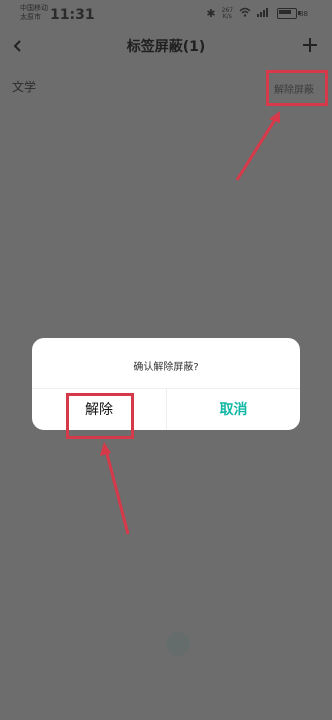 This screenshot has height=720, width=332. Describe the element at coordinates (115, 488) in the screenshot. I see `annotation-arrow-lower` at that location.